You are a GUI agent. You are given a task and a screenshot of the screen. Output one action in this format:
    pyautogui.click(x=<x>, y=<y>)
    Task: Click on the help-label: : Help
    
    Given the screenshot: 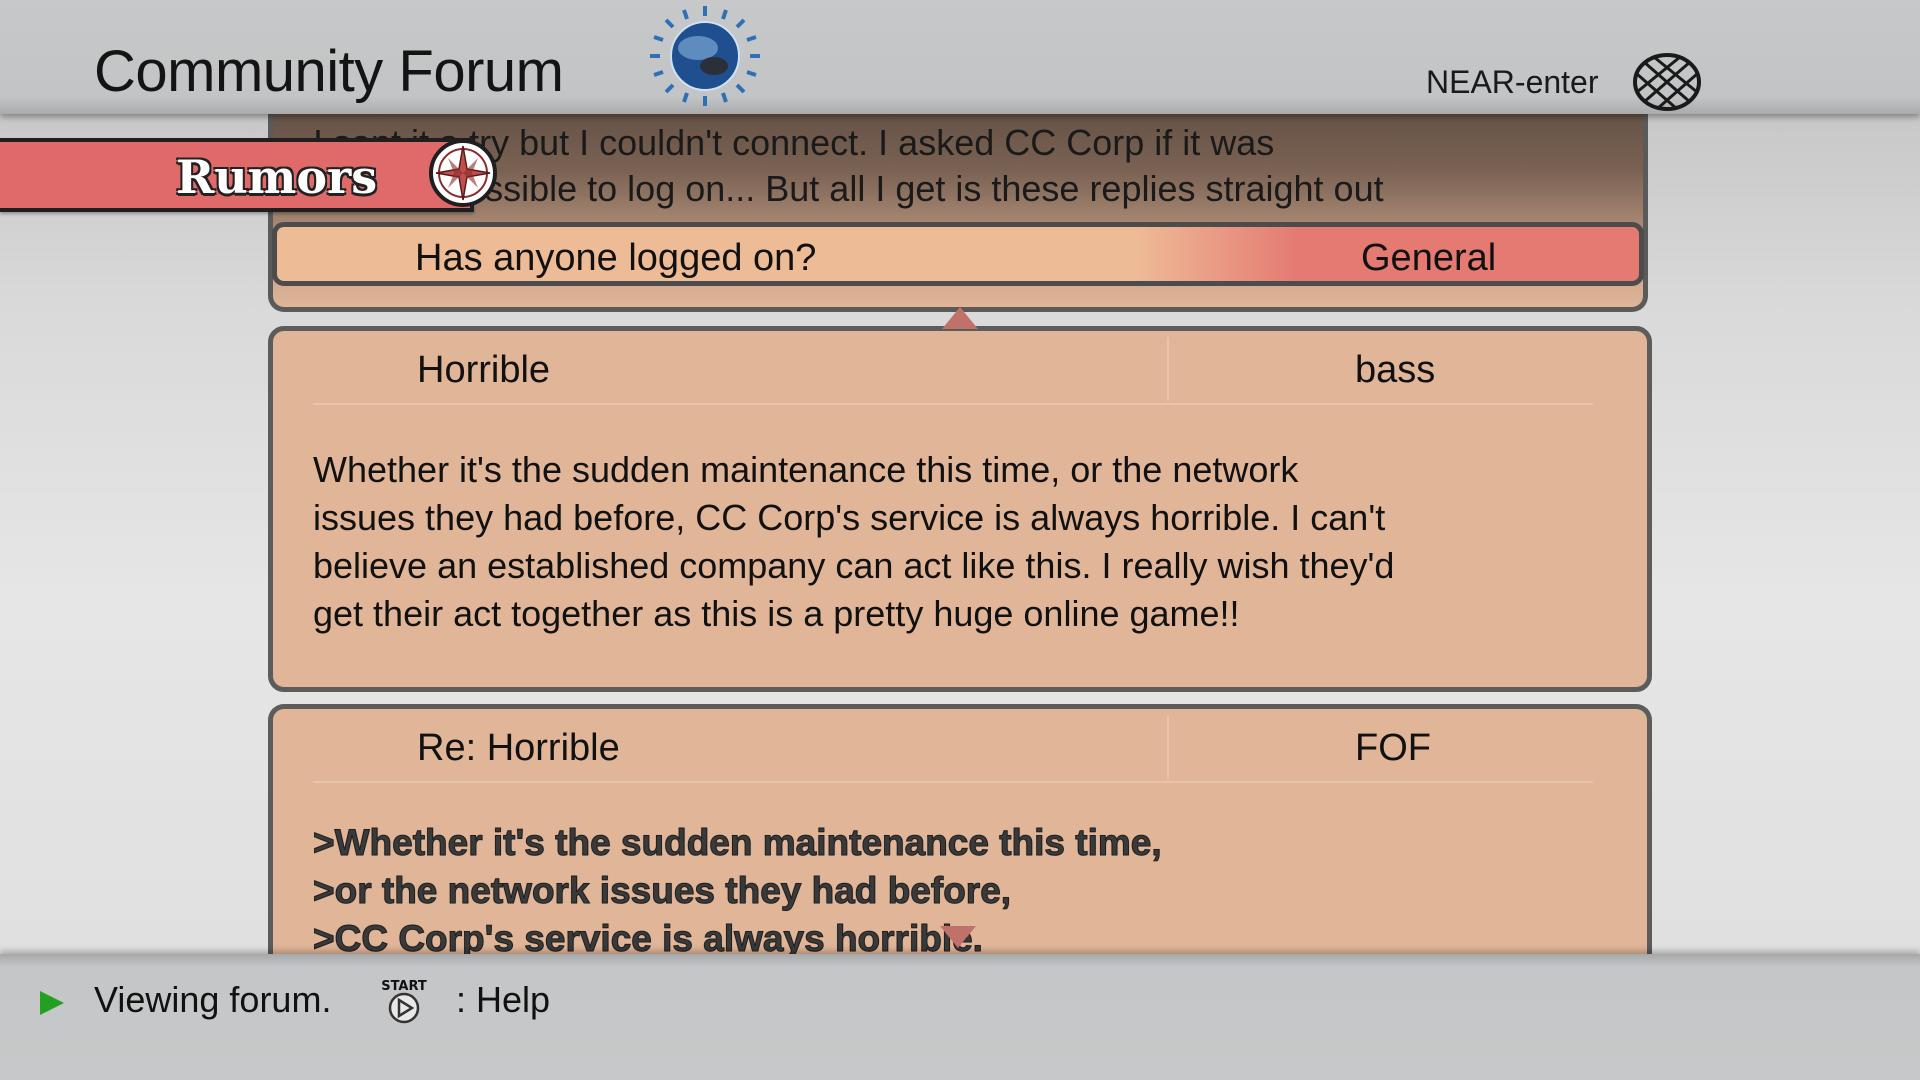 What is the action you would take?
    pyautogui.click(x=503, y=999)
    